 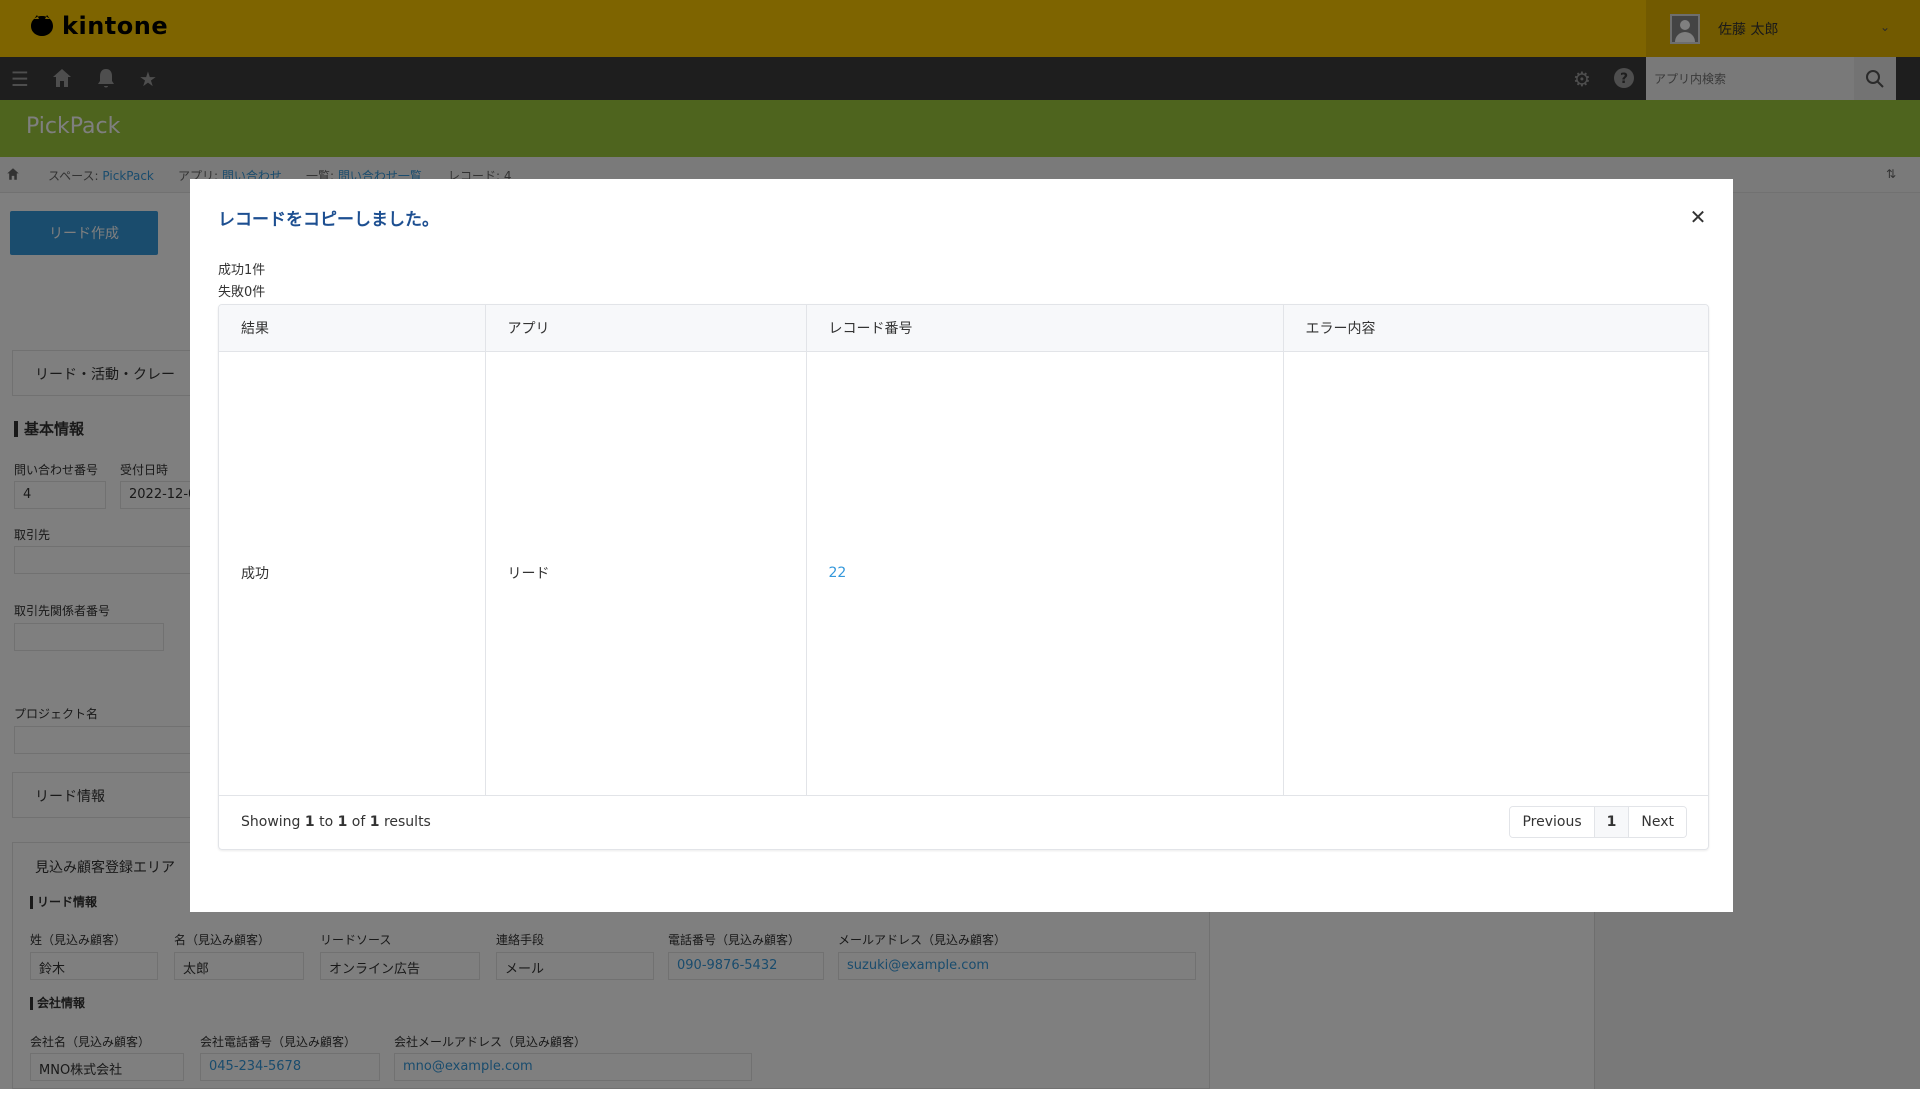 I want to click on failure-count: 失敗0件, so click(x=242, y=292).